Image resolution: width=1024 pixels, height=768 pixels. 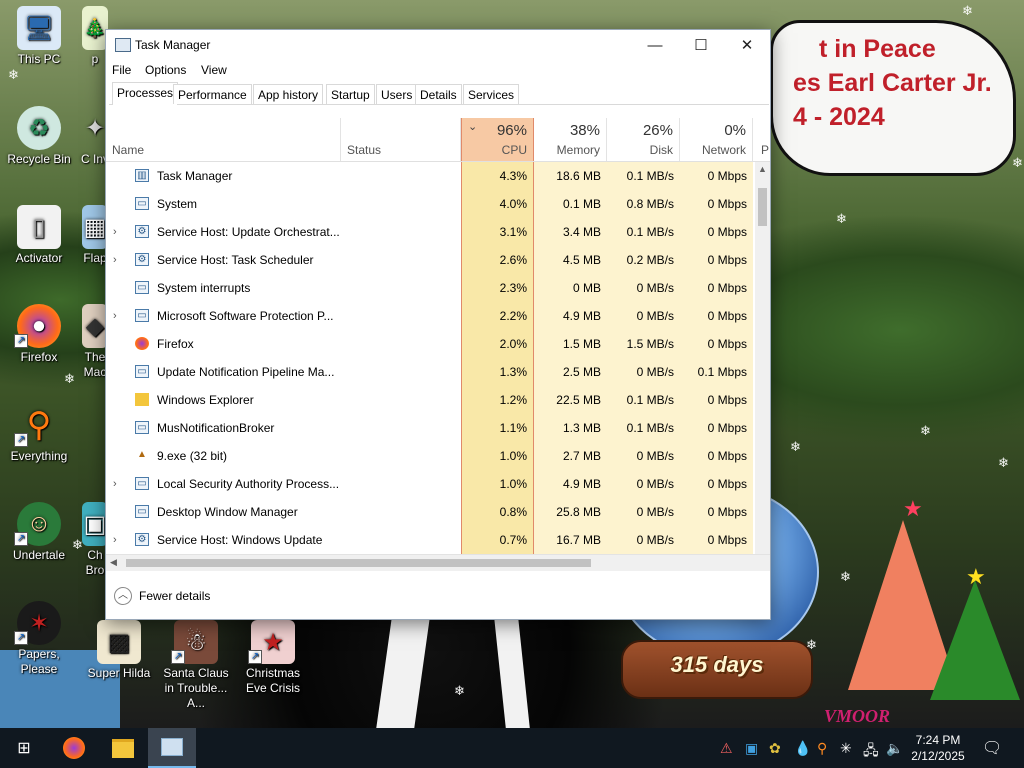 What do you see at coordinates (223, 139) in the screenshot?
I see `header-name: Name` at bounding box center [223, 139].